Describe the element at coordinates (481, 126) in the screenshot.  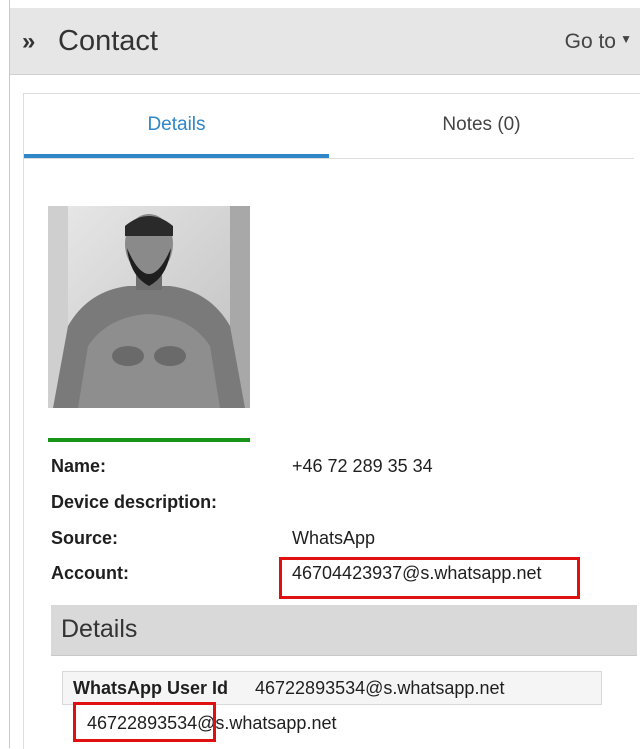
I see `tab-notes: Notes (0)` at that location.